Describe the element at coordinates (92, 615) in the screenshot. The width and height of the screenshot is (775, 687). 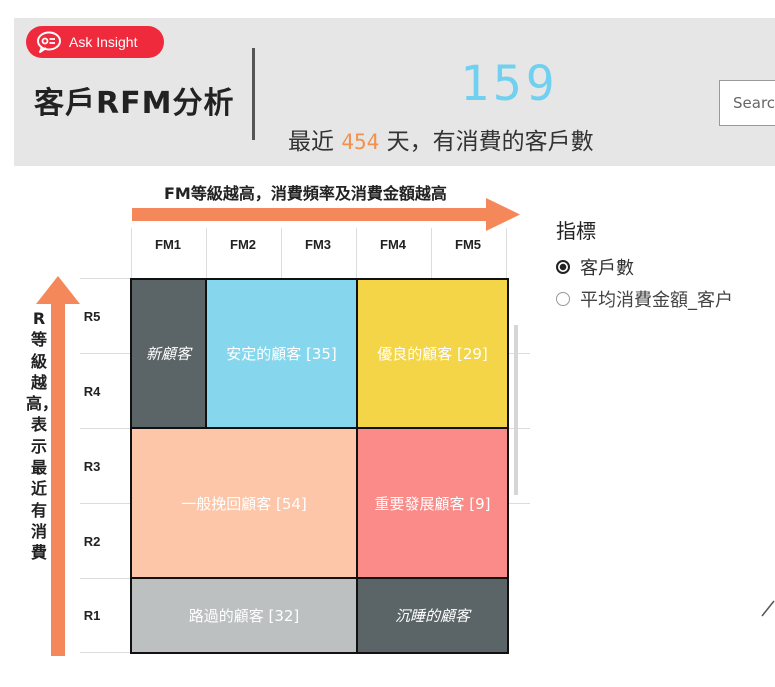
I see `row-header-r1: R1` at that location.